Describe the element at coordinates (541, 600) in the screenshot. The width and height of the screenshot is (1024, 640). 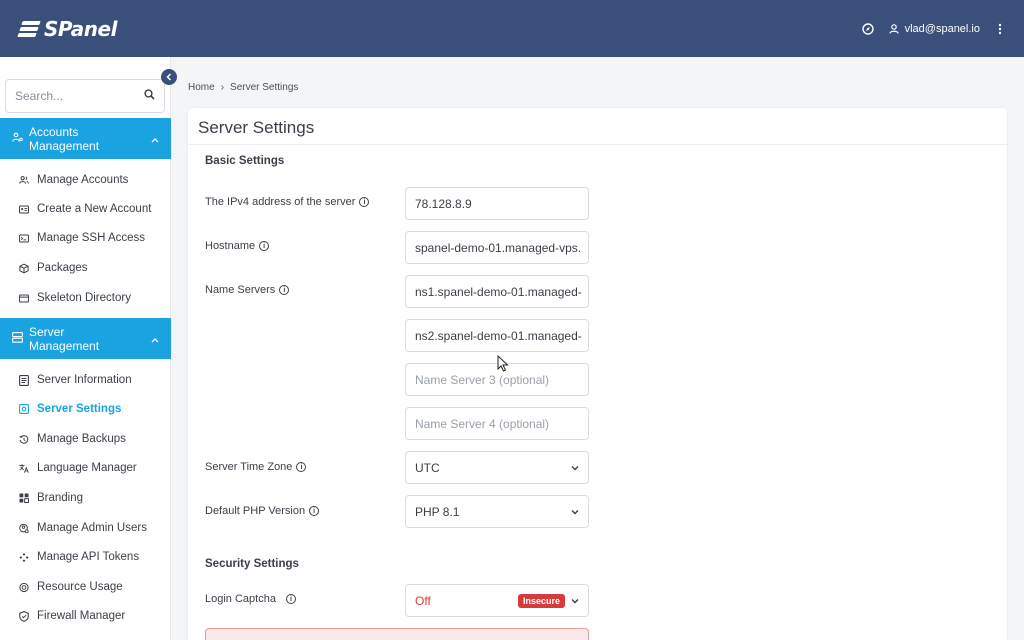
I see `insecure-badge: Insecure` at that location.